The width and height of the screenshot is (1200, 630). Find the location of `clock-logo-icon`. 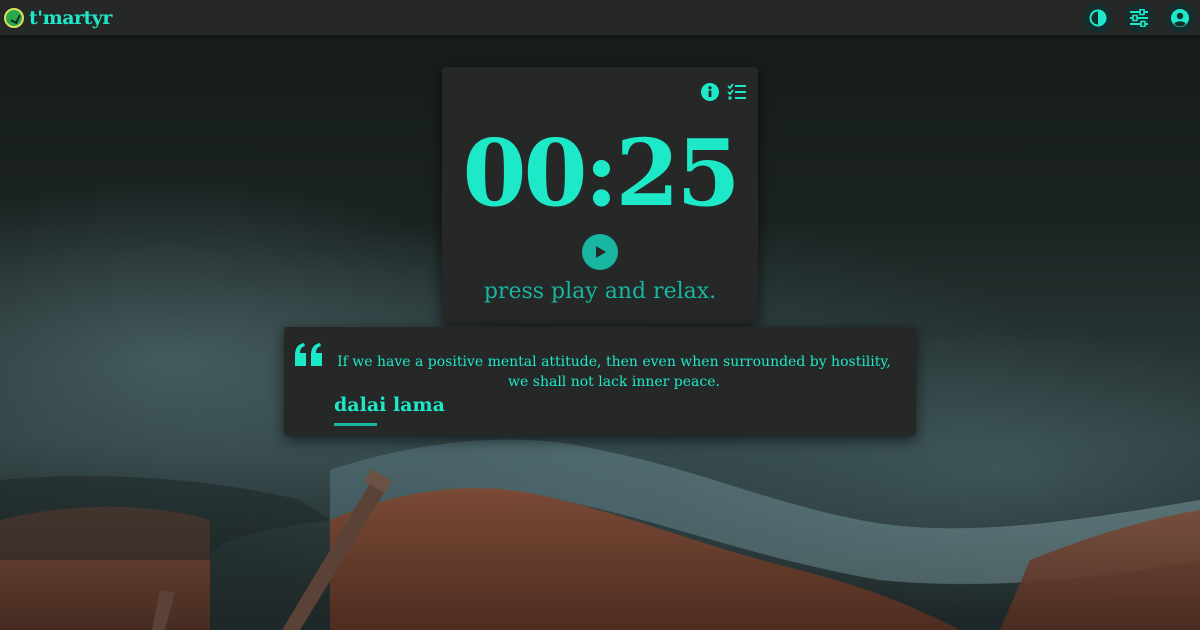

clock-logo-icon is located at coordinates (14, 18).